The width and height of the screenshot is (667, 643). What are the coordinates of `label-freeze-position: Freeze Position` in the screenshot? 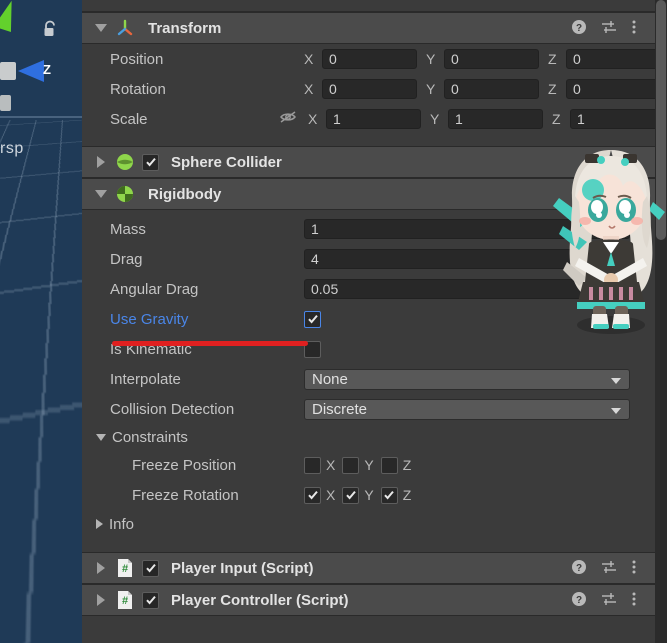 It's located at (184, 465).